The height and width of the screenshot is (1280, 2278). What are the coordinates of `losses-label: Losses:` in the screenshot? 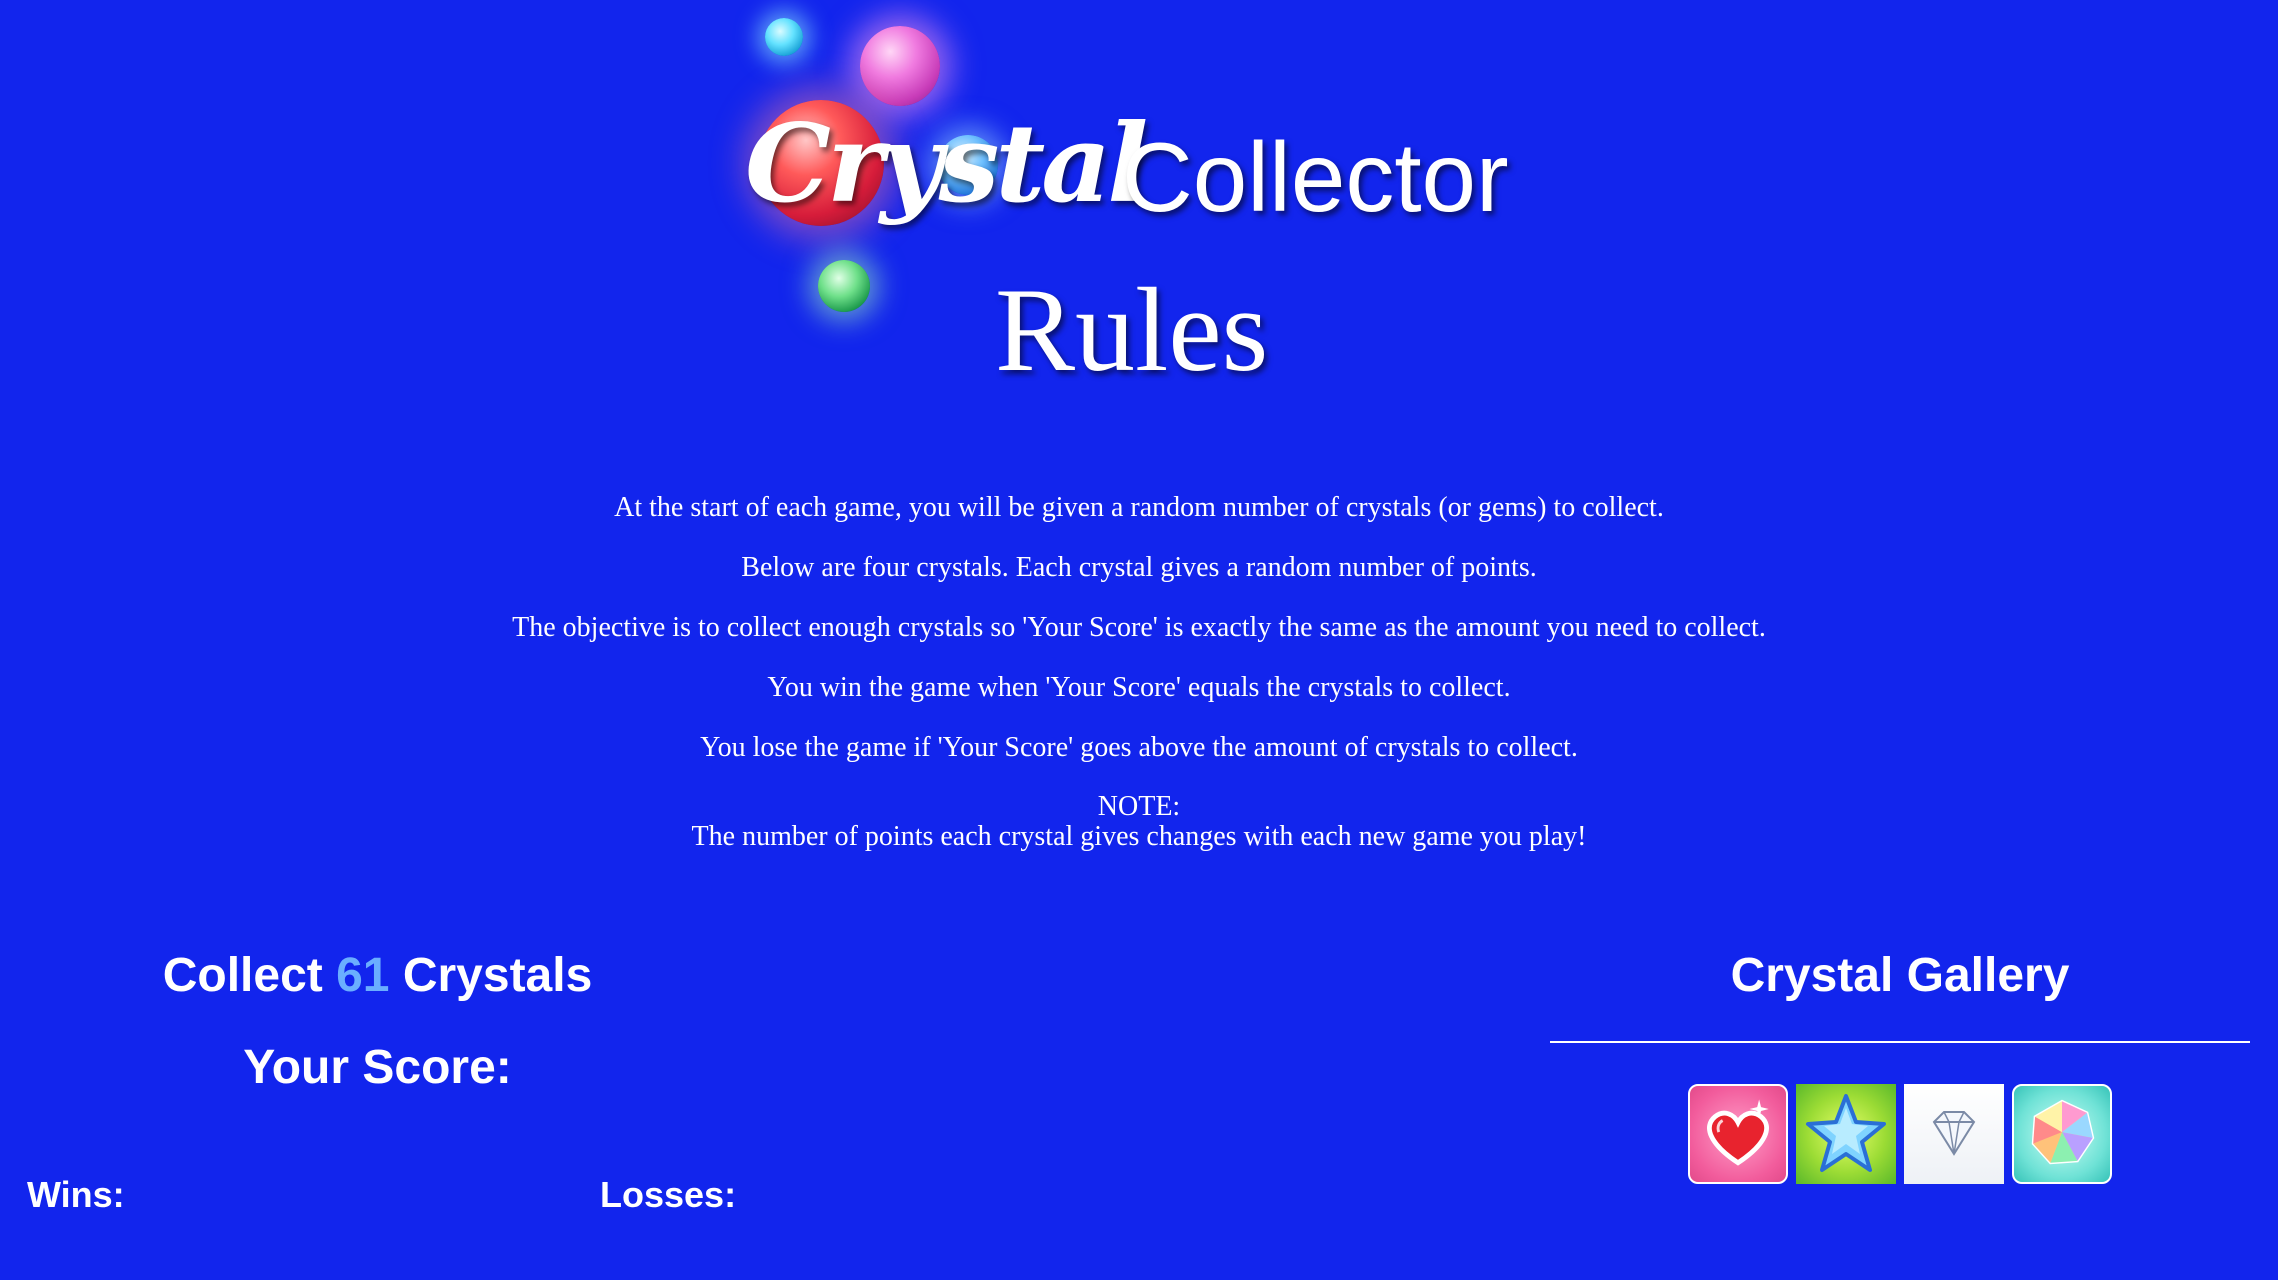 It's located at (668, 1194).